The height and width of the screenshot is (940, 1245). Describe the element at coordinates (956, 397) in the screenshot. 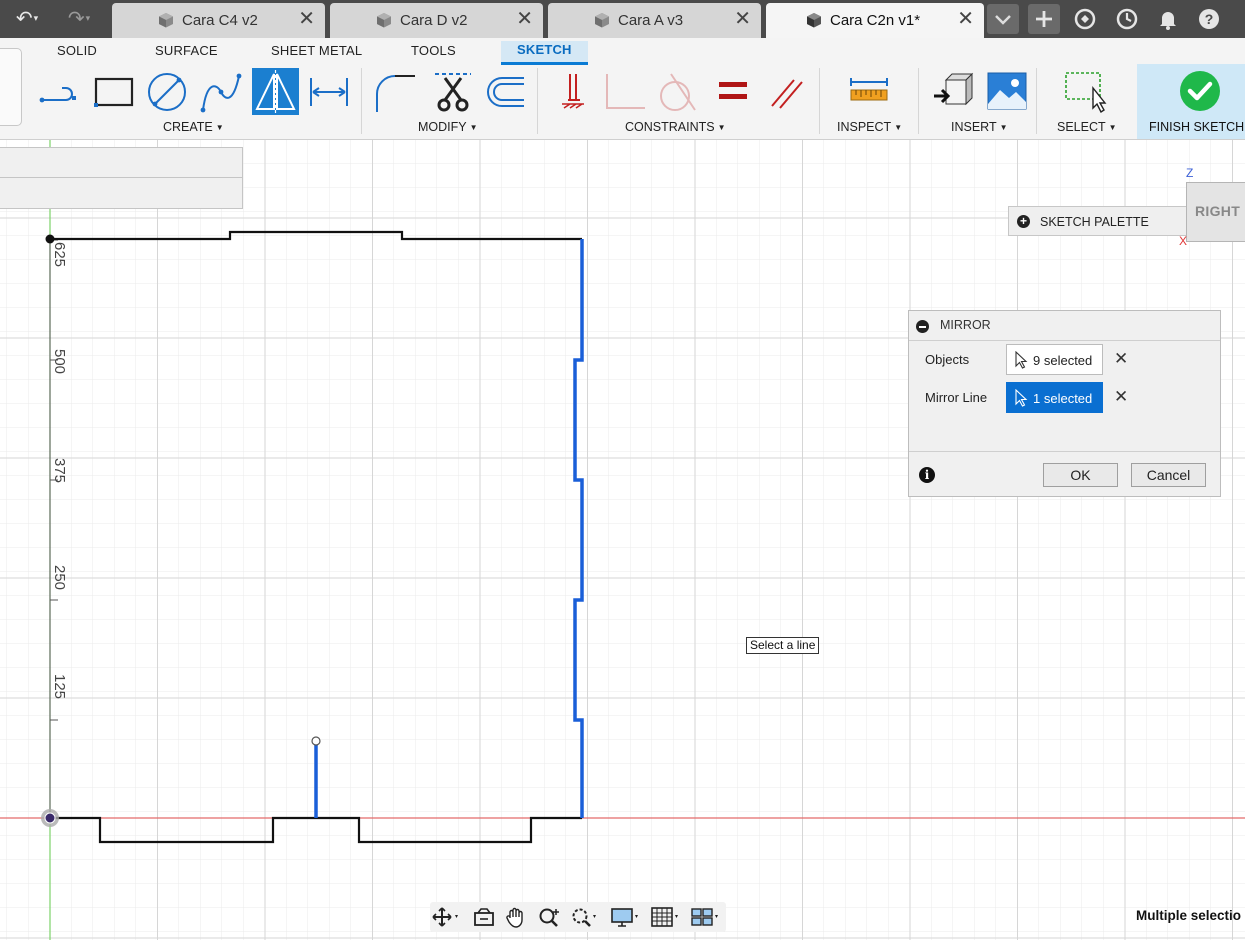

I see `mirror-line-label: Mirror Line` at that location.